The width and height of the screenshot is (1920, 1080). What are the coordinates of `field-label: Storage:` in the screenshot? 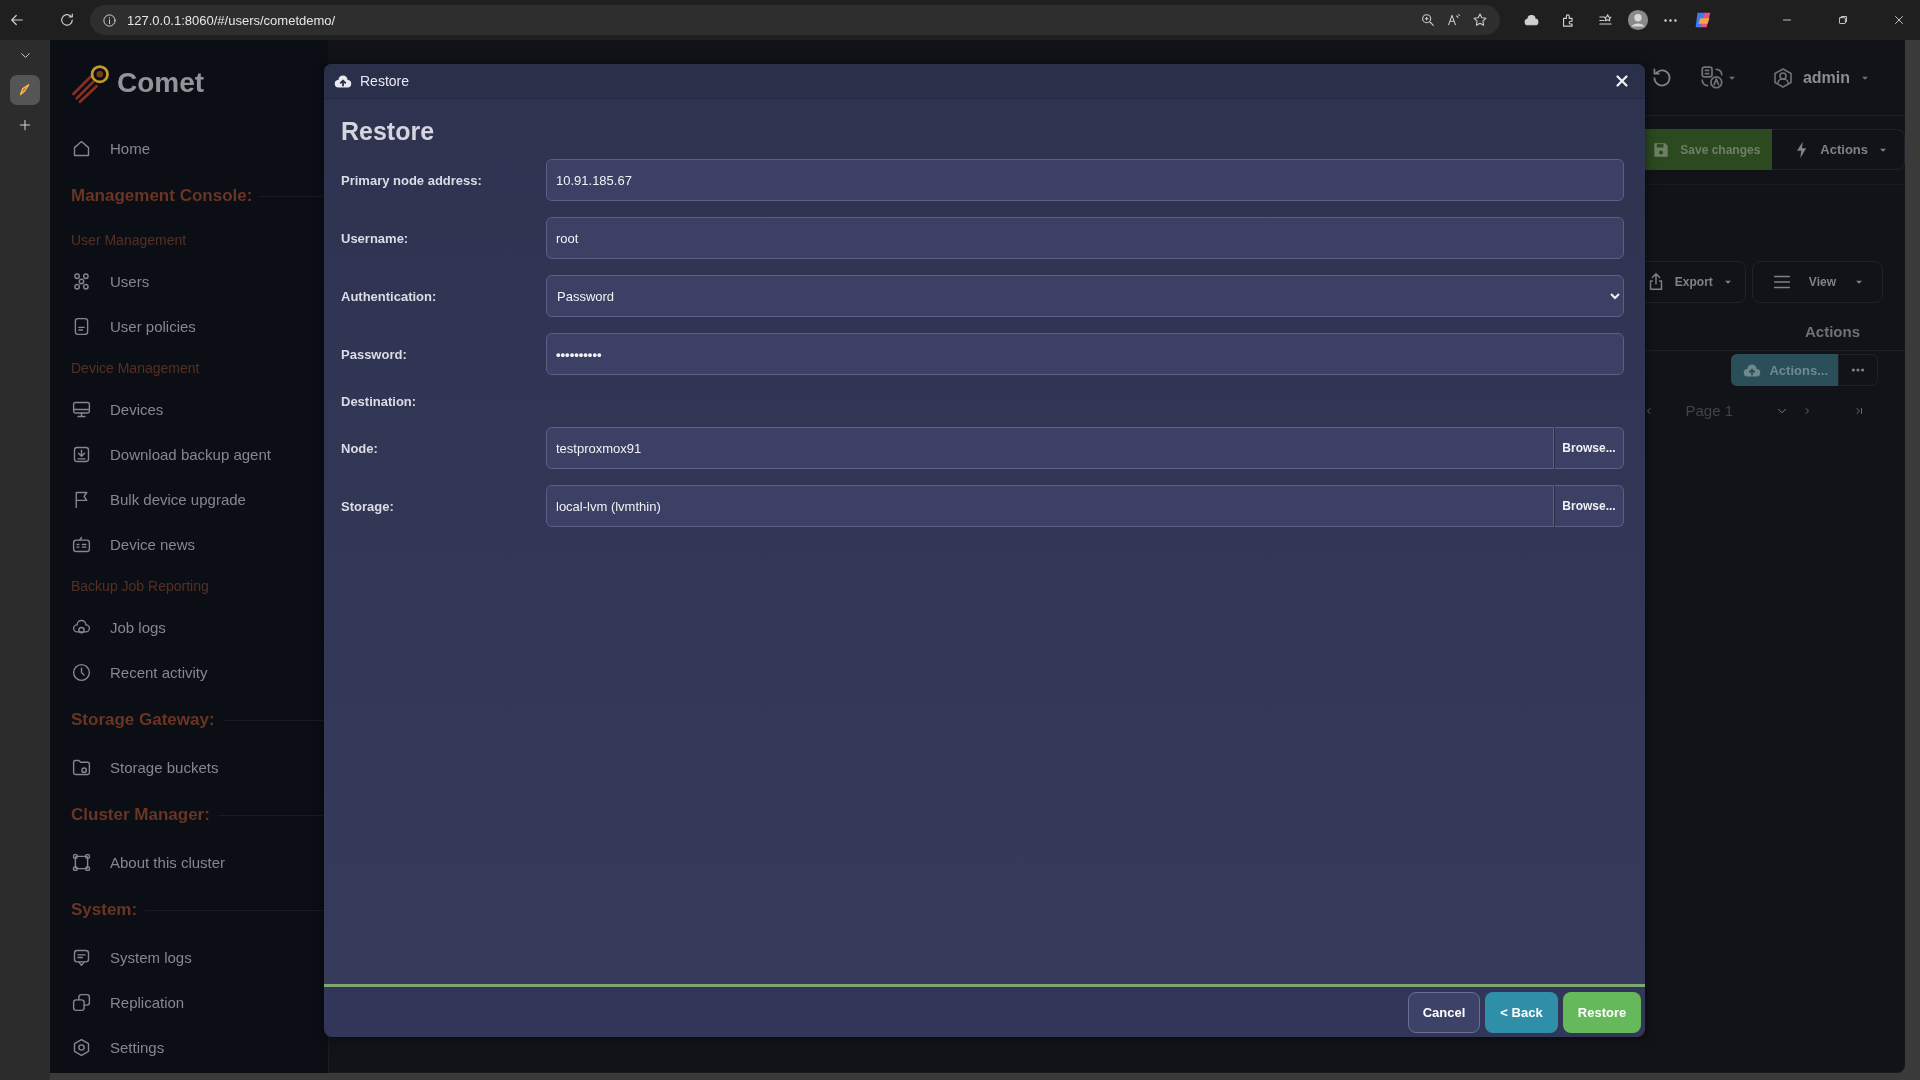 It's located at (368, 506).